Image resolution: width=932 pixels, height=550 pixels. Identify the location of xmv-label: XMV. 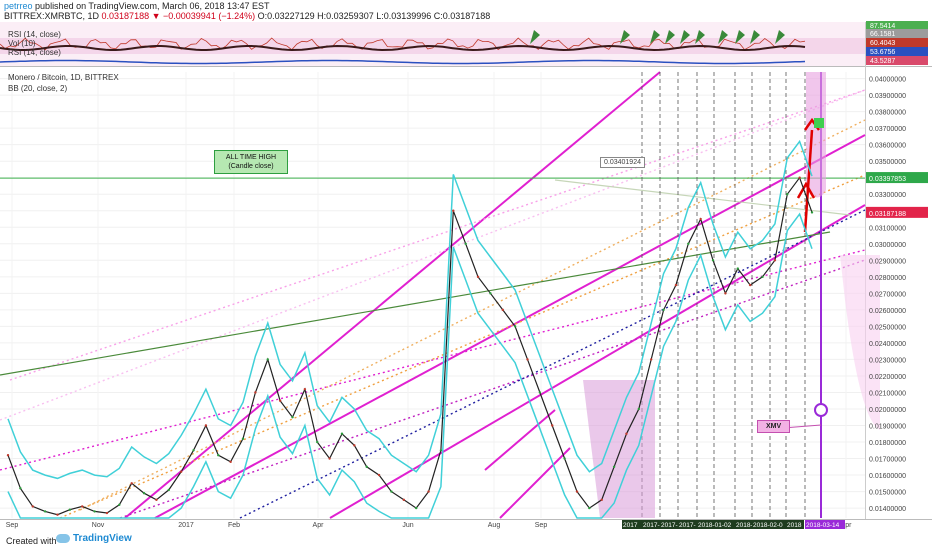
(774, 426).